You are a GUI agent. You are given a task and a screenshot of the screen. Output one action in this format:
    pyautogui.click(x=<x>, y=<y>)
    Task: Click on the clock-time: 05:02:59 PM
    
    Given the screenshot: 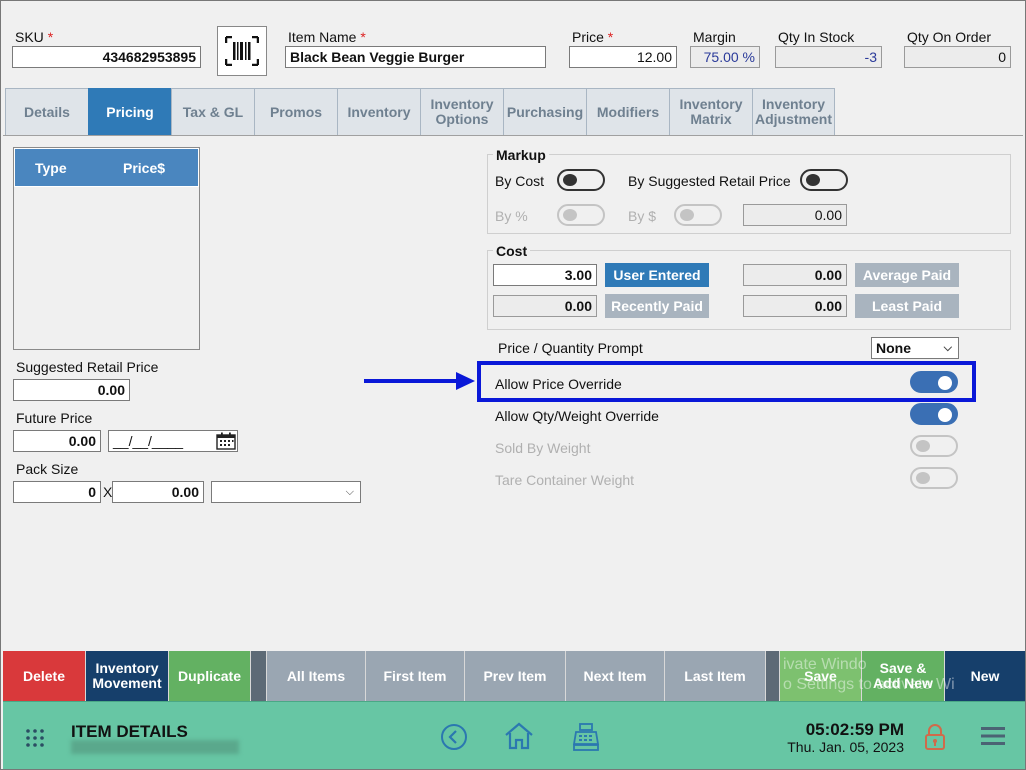 What is the action you would take?
    pyautogui.click(x=854, y=729)
    